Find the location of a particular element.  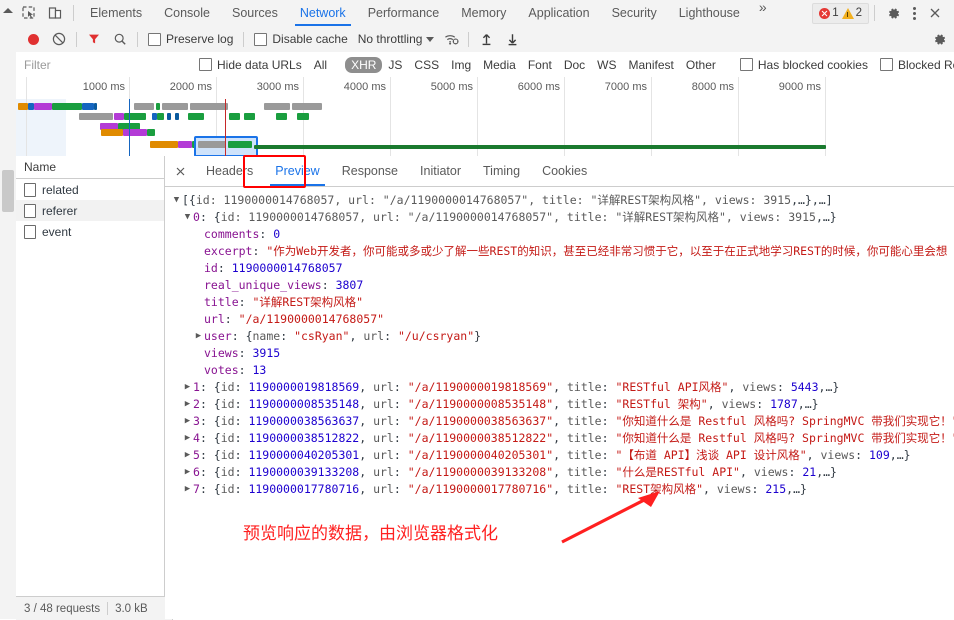

import-har-icon is located at coordinates (486, 39).